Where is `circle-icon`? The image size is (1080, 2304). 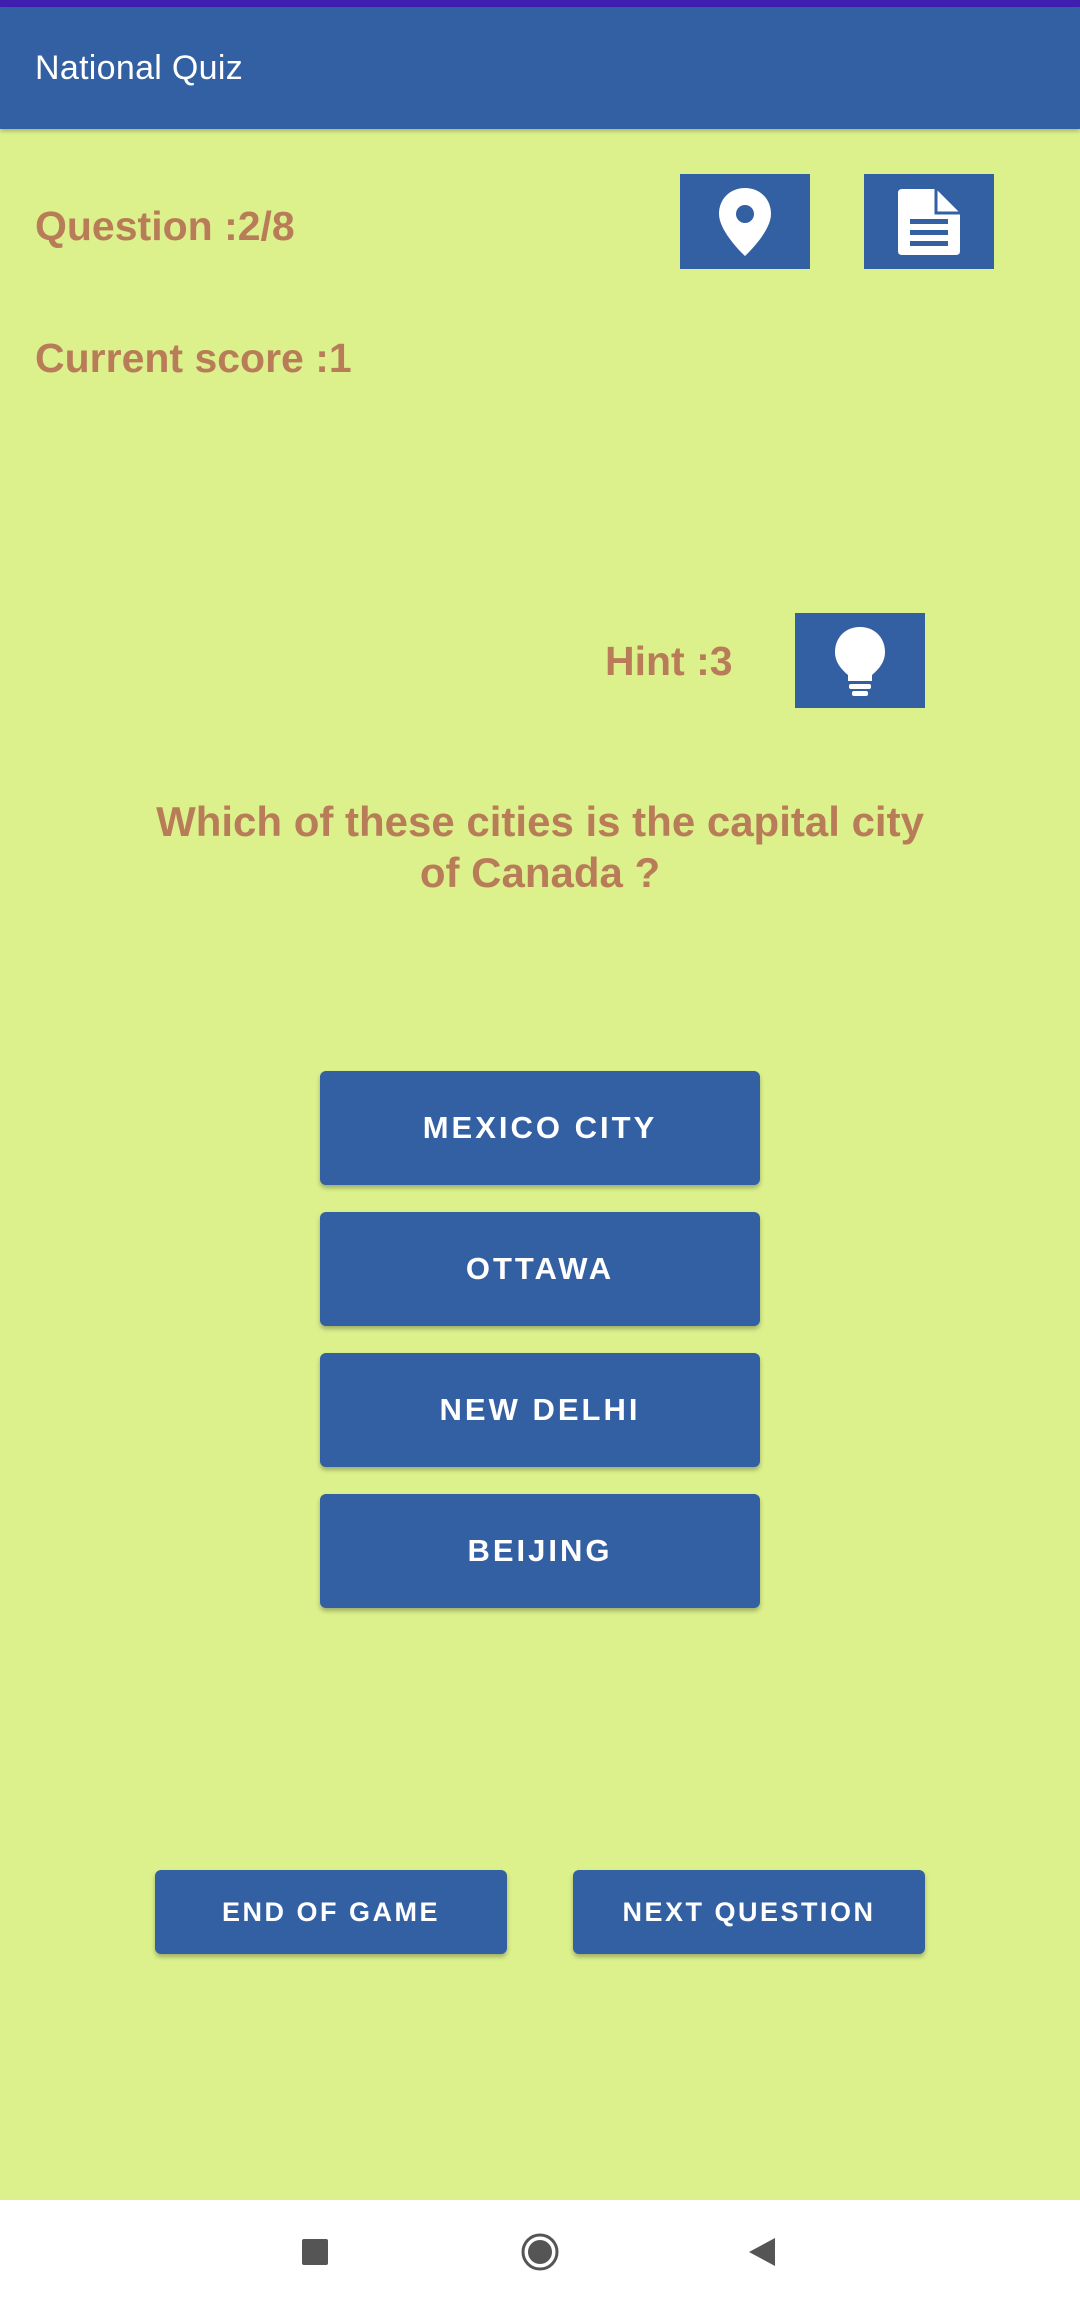 circle-icon is located at coordinates (540, 2252).